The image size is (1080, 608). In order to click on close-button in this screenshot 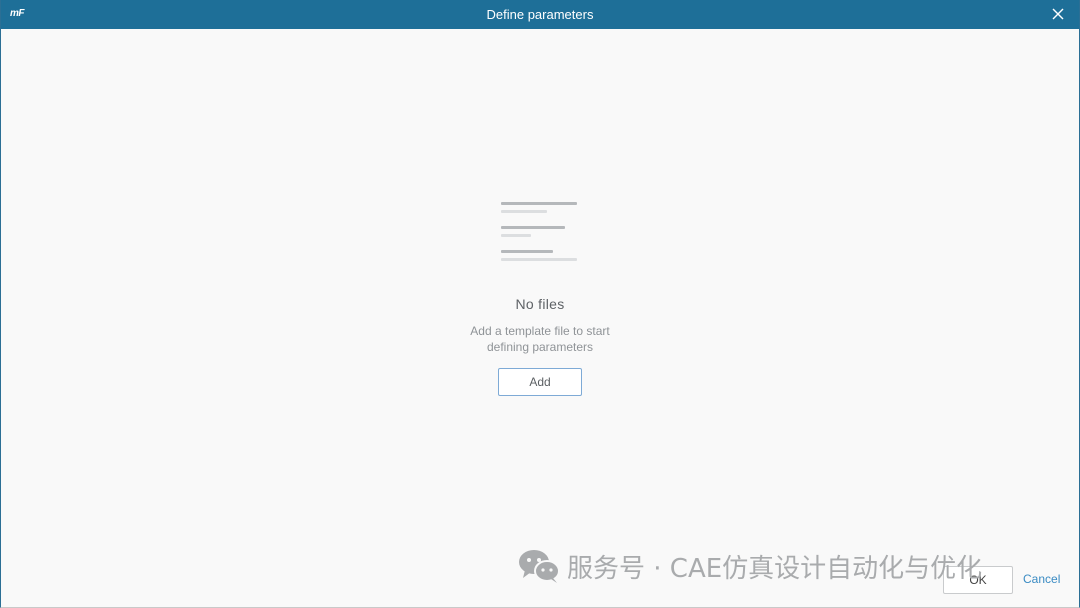, I will do `click(1058, 14)`.